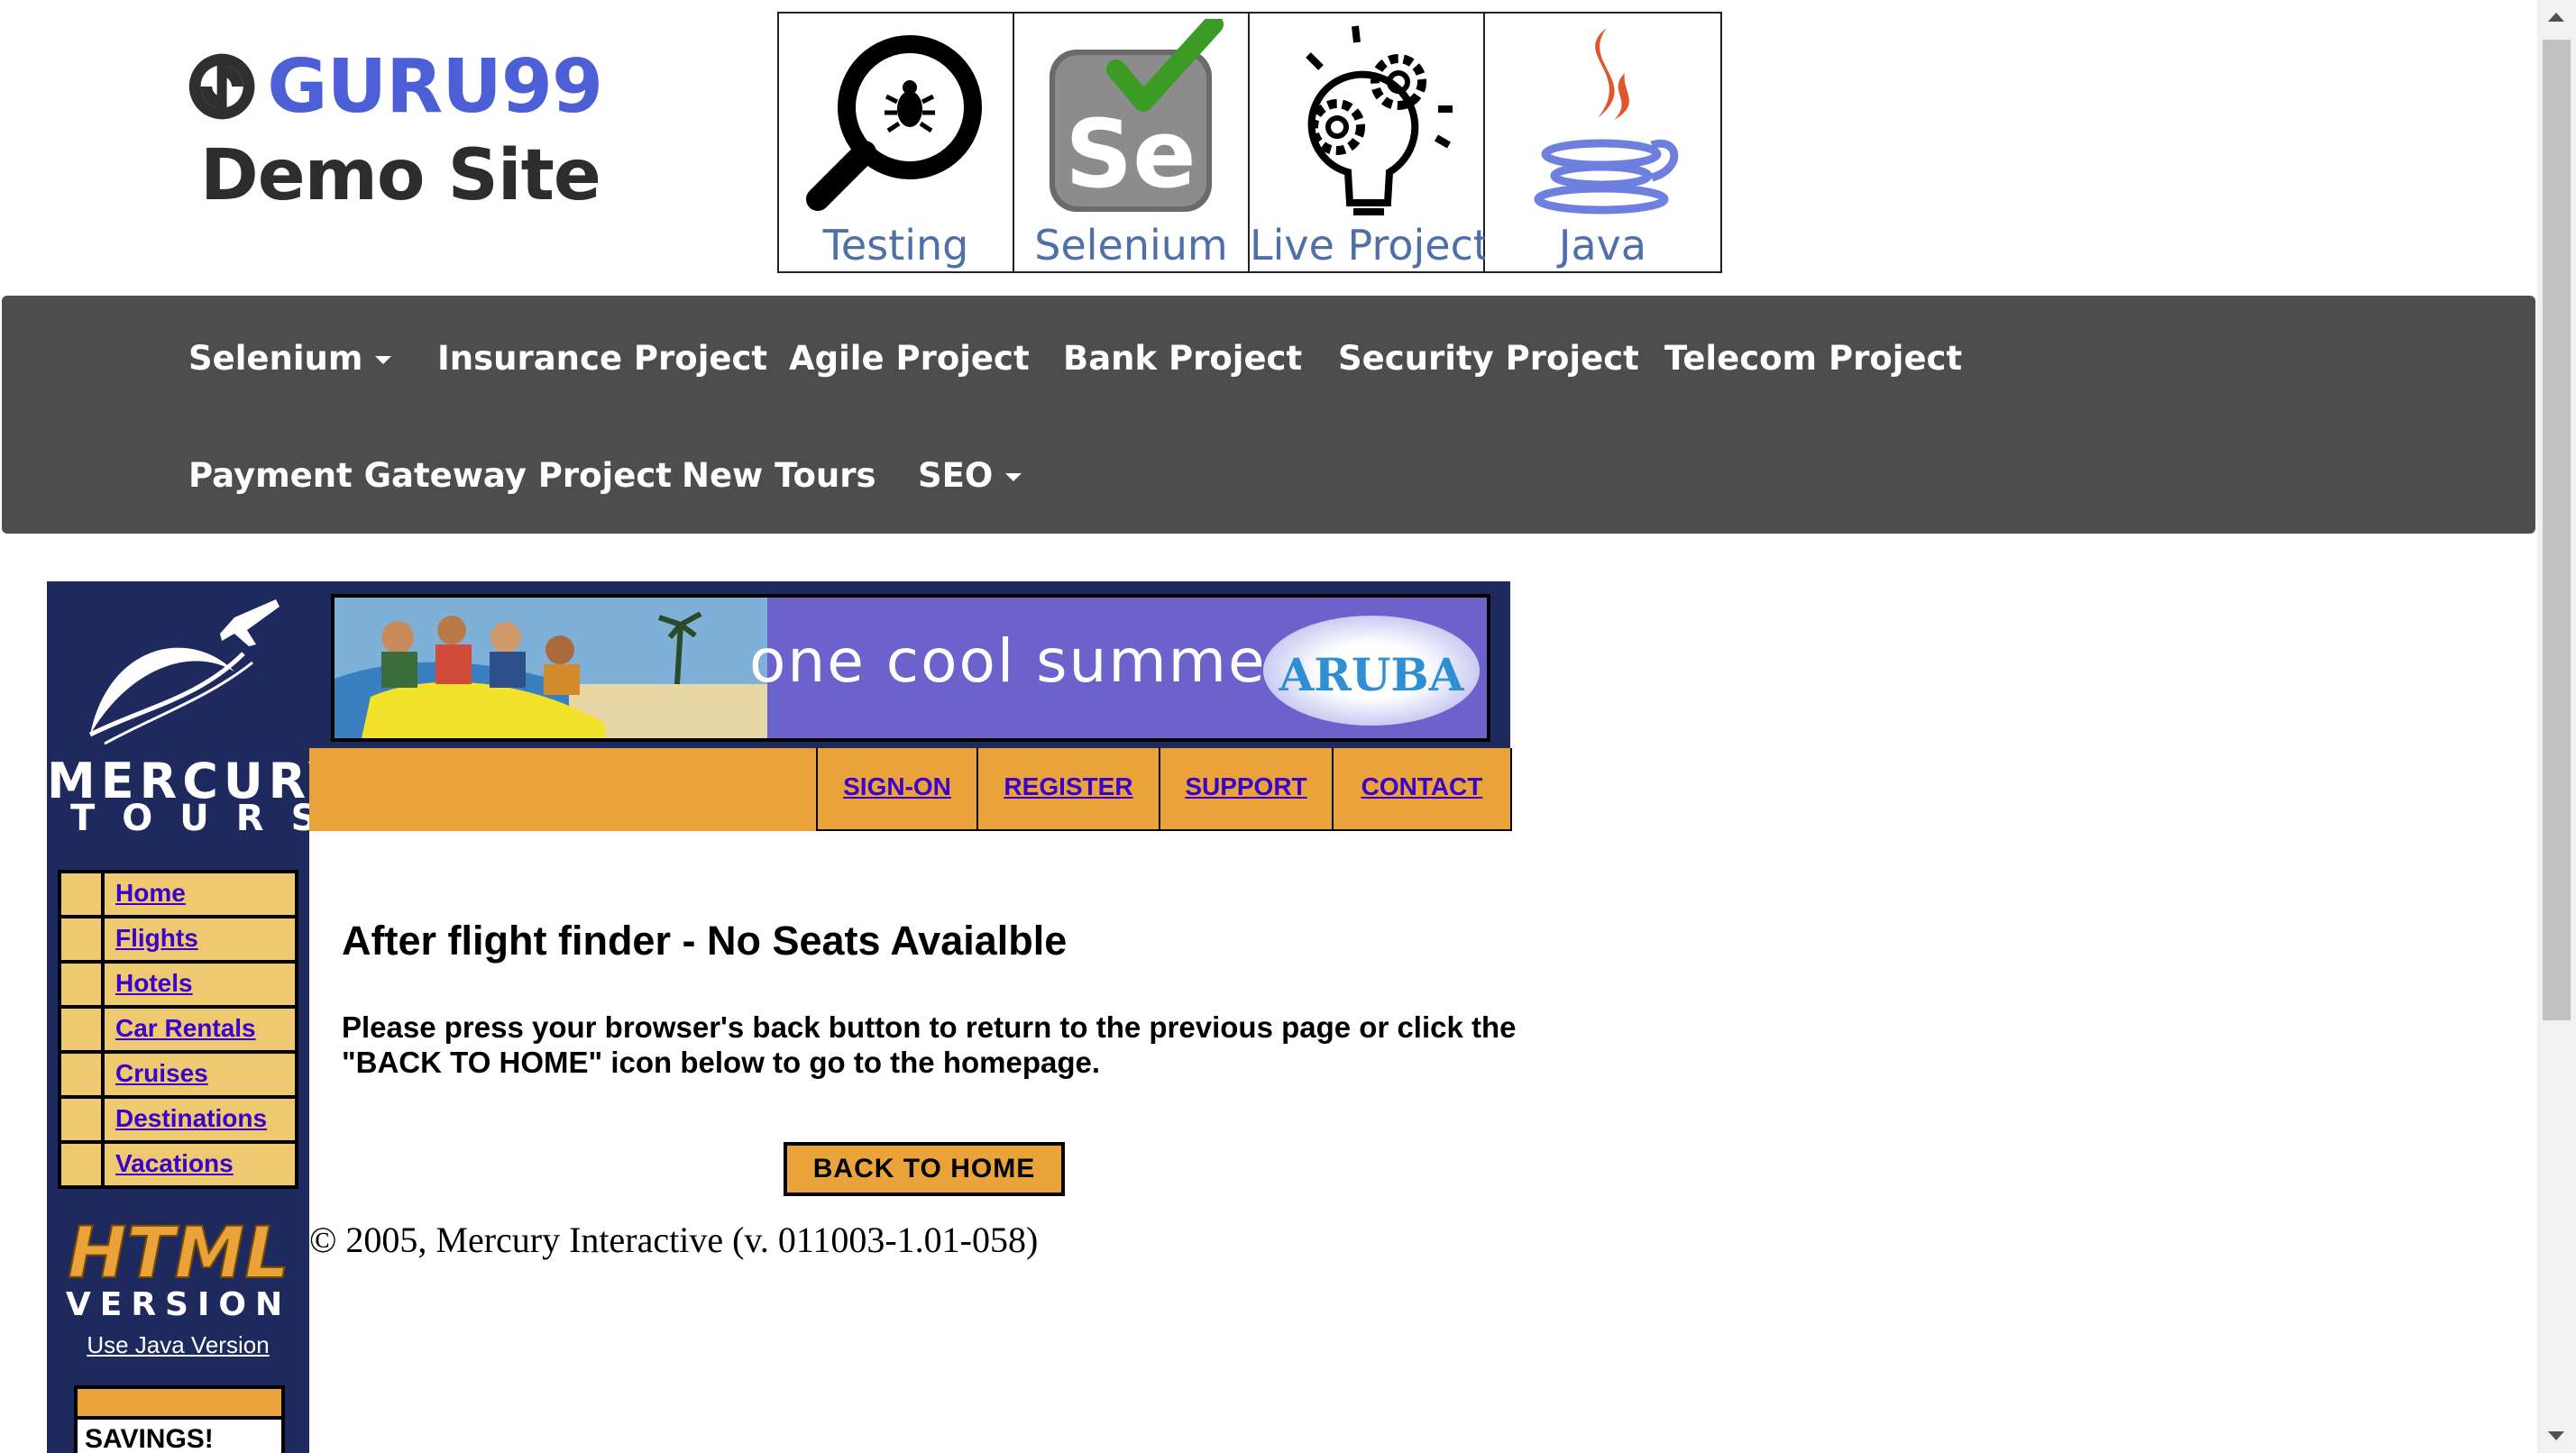 Image resolution: width=2576 pixels, height=1453 pixels. Describe the element at coordinates (200, 1119) in the screenshot. I see `side-link-destinations: Destinations` at that location.